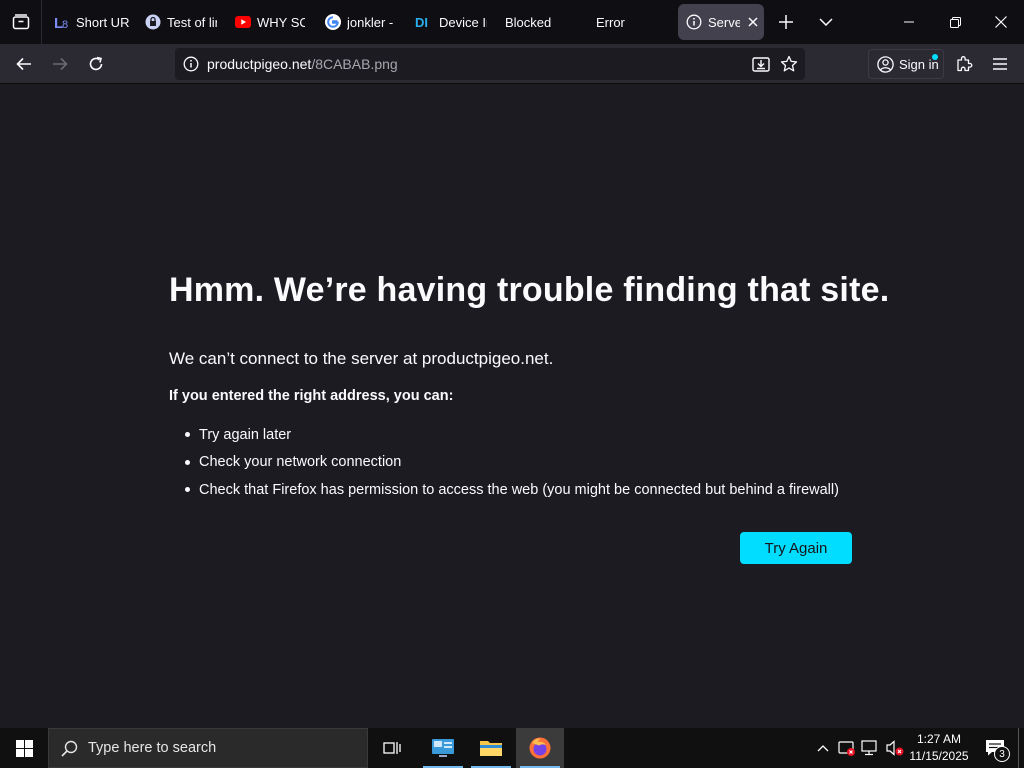  Describe the element at coordinates (610, 22) in the screenshot. I see `tab-title: Error` at that location.